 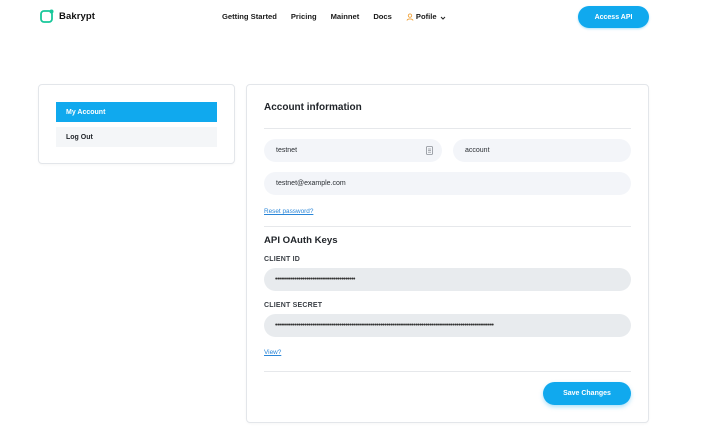 I want to click on first-name-value: testnet, so click(x=287, y=150).